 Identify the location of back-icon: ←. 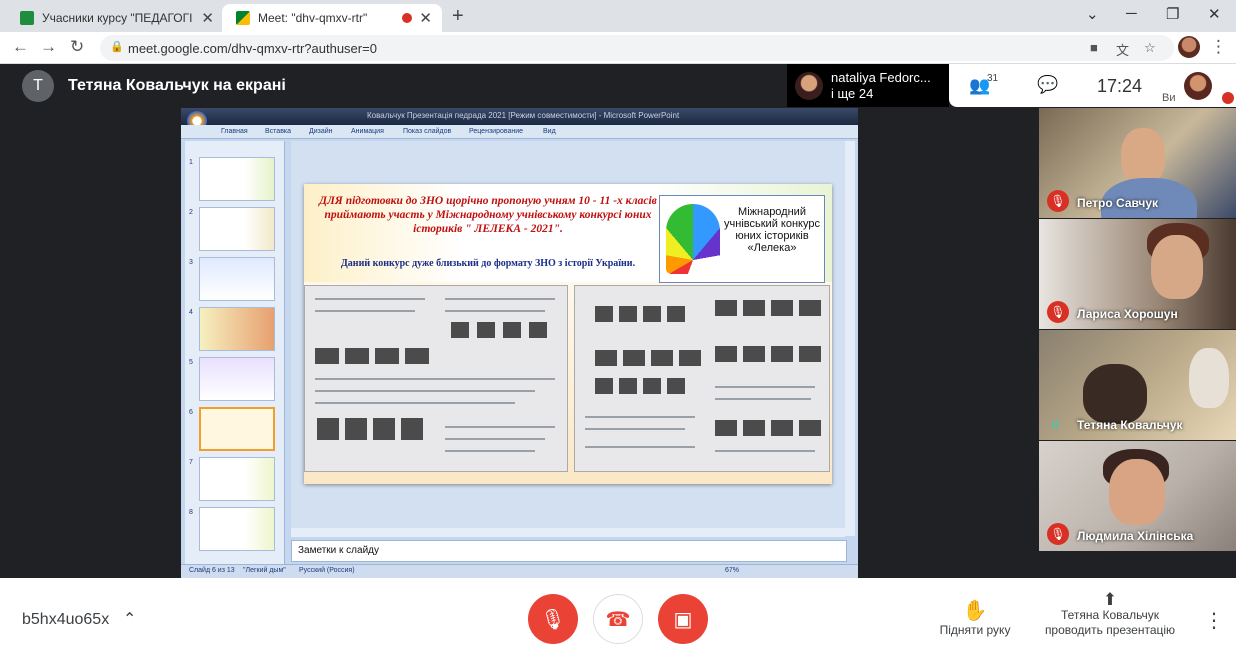
(20, 47).